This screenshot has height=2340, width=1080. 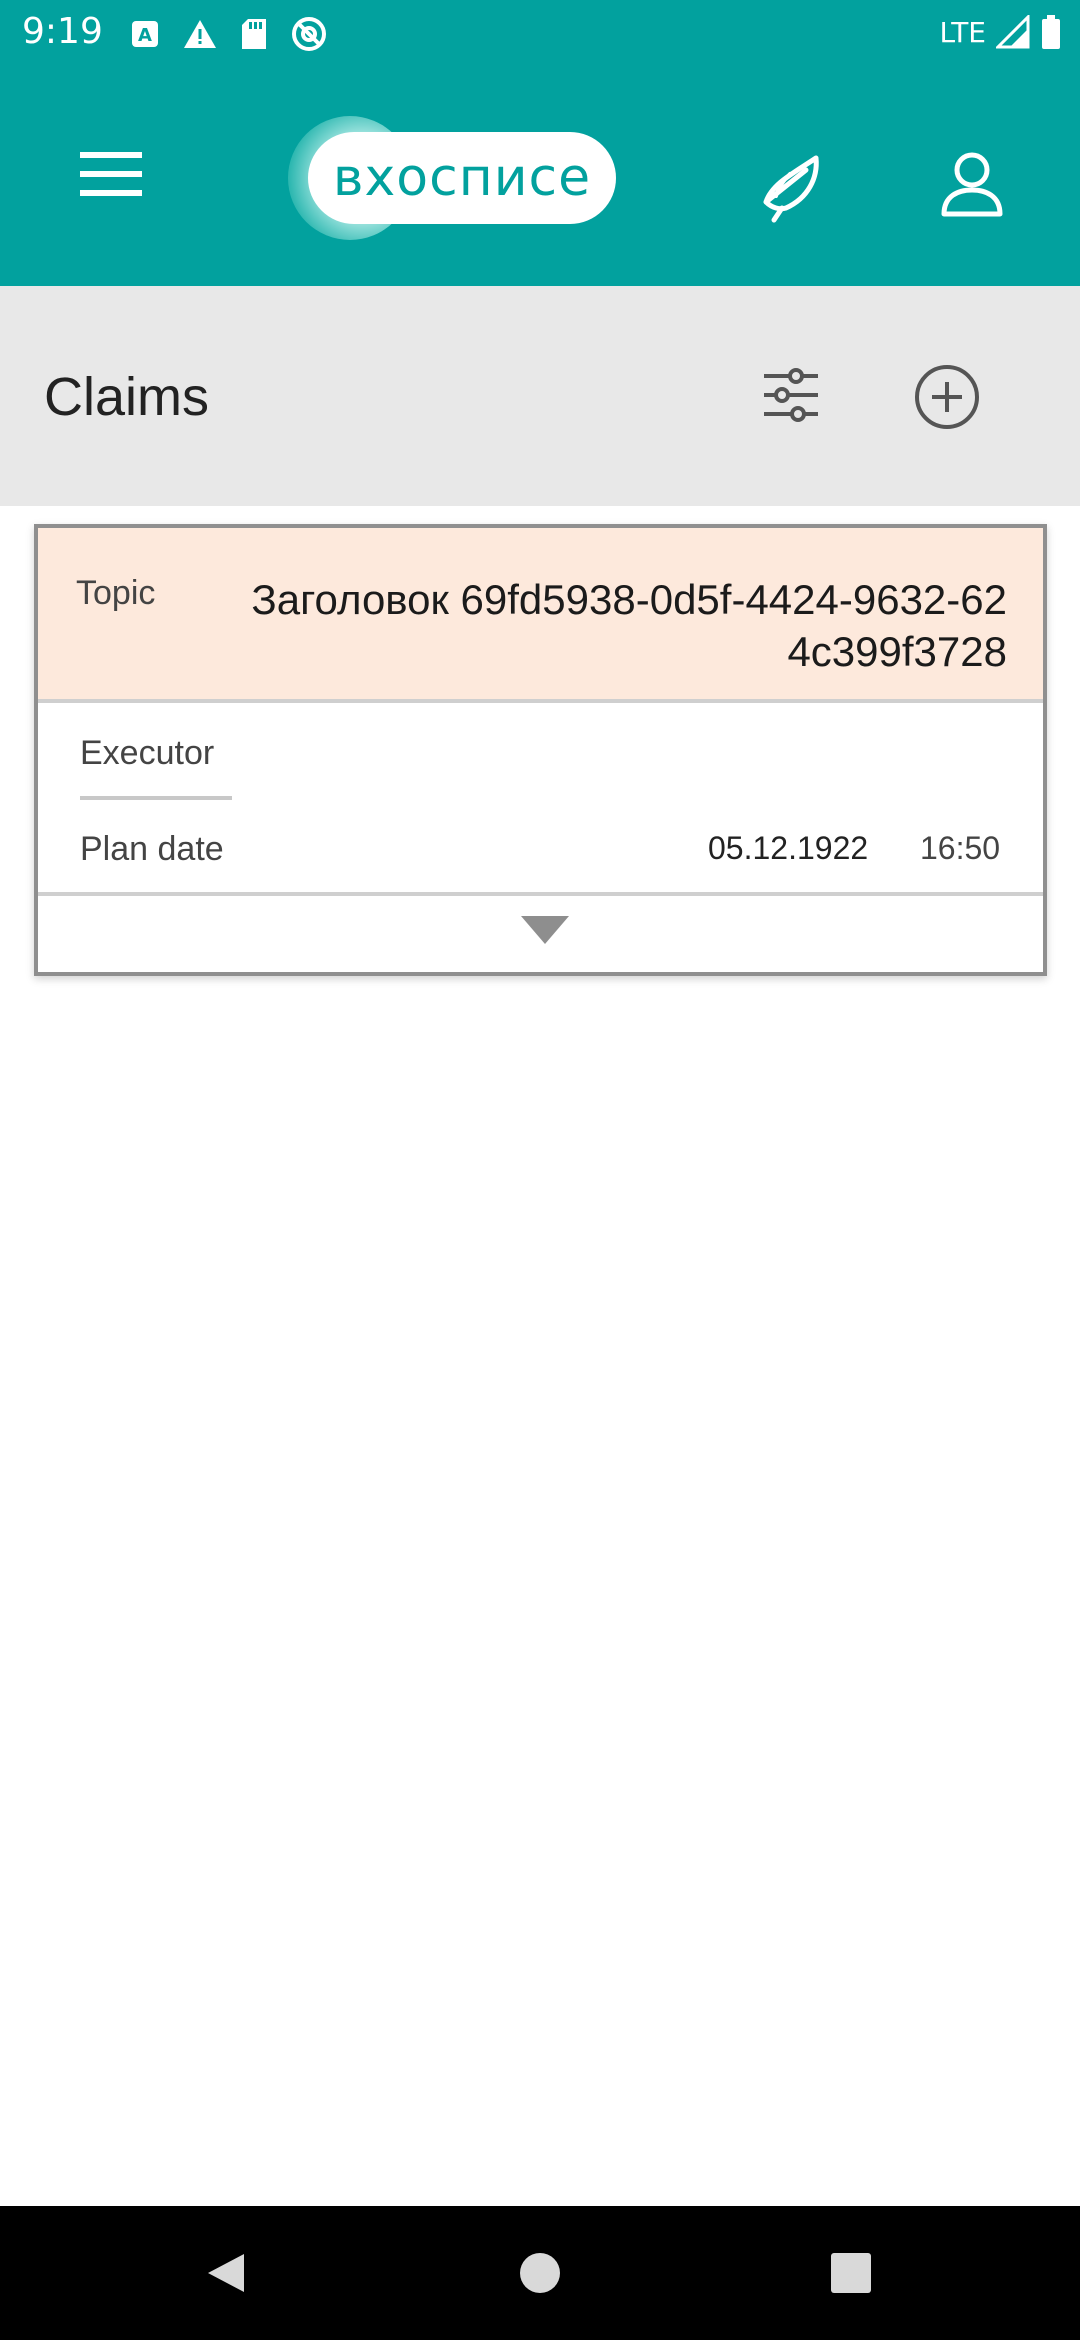 I want to click on menu-icon, so click(x=111, y=174).